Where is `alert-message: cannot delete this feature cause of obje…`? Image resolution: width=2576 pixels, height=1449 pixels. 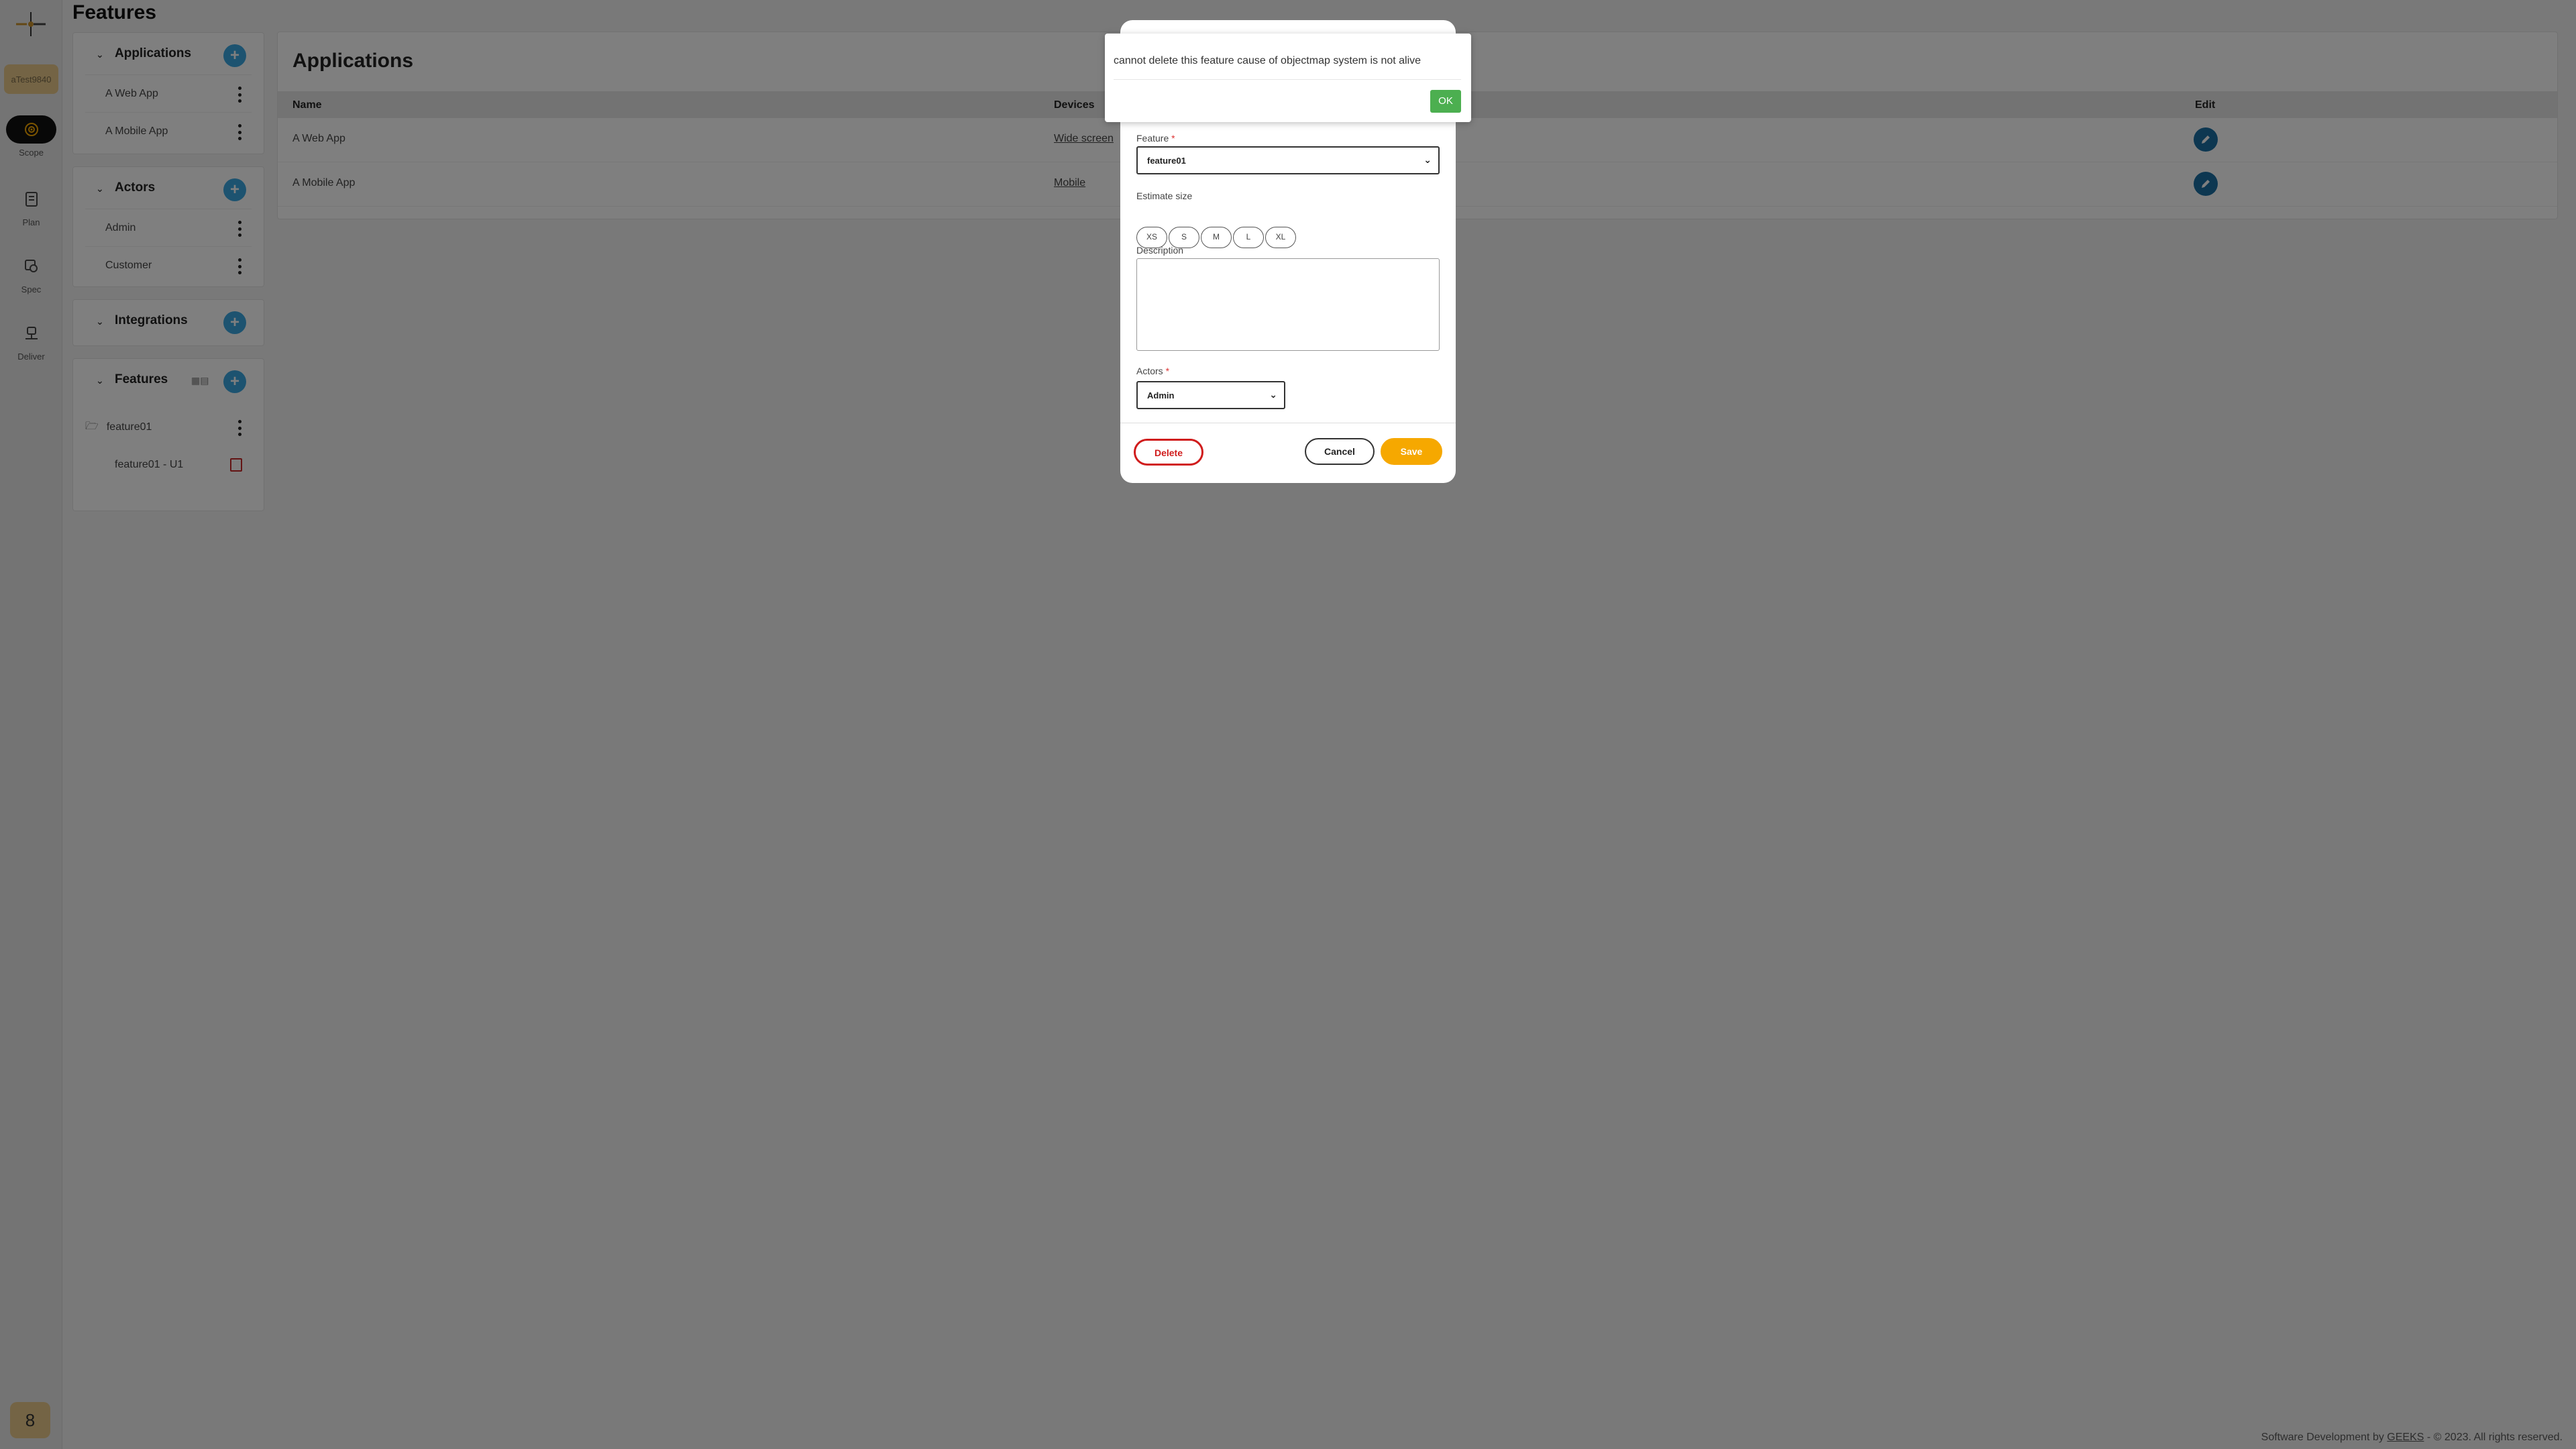
alert-message: cannot delete this feature cause of obje… is located at coordinates (1267, 60).